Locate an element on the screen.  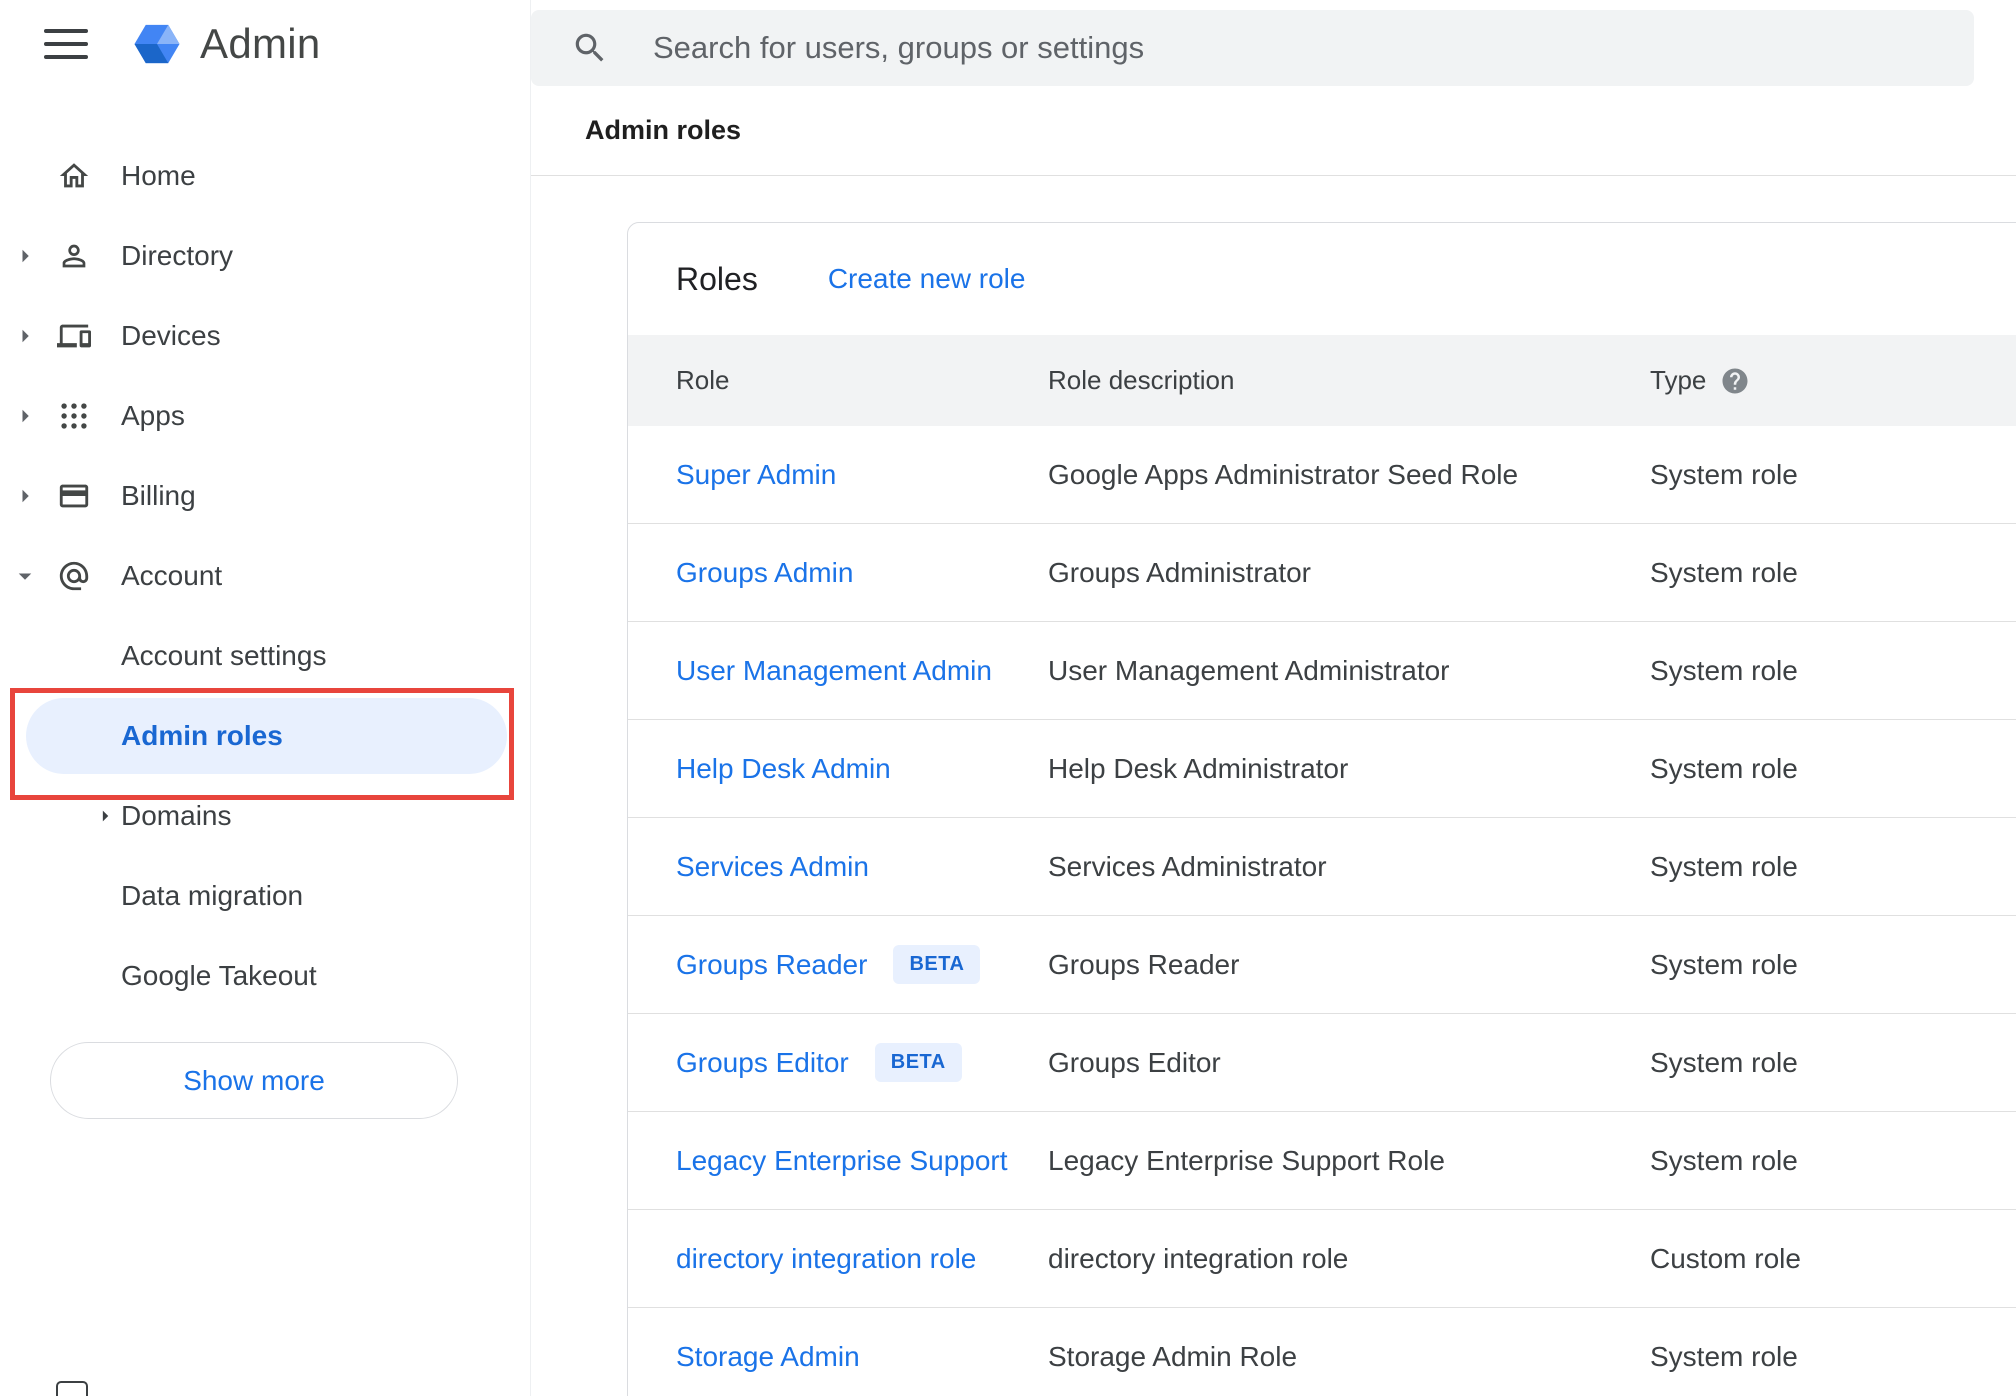
menu-icon is located at coordinates (67, 44).